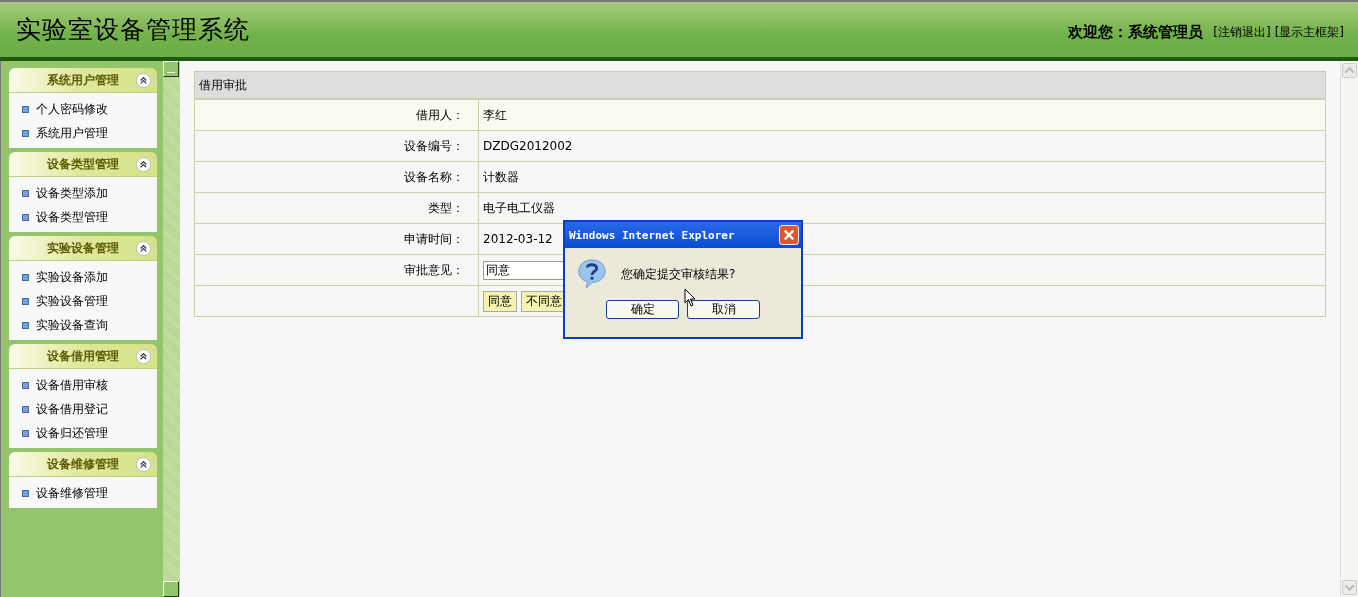  I want to click on dialog-button: 取消, so click(723, 309).